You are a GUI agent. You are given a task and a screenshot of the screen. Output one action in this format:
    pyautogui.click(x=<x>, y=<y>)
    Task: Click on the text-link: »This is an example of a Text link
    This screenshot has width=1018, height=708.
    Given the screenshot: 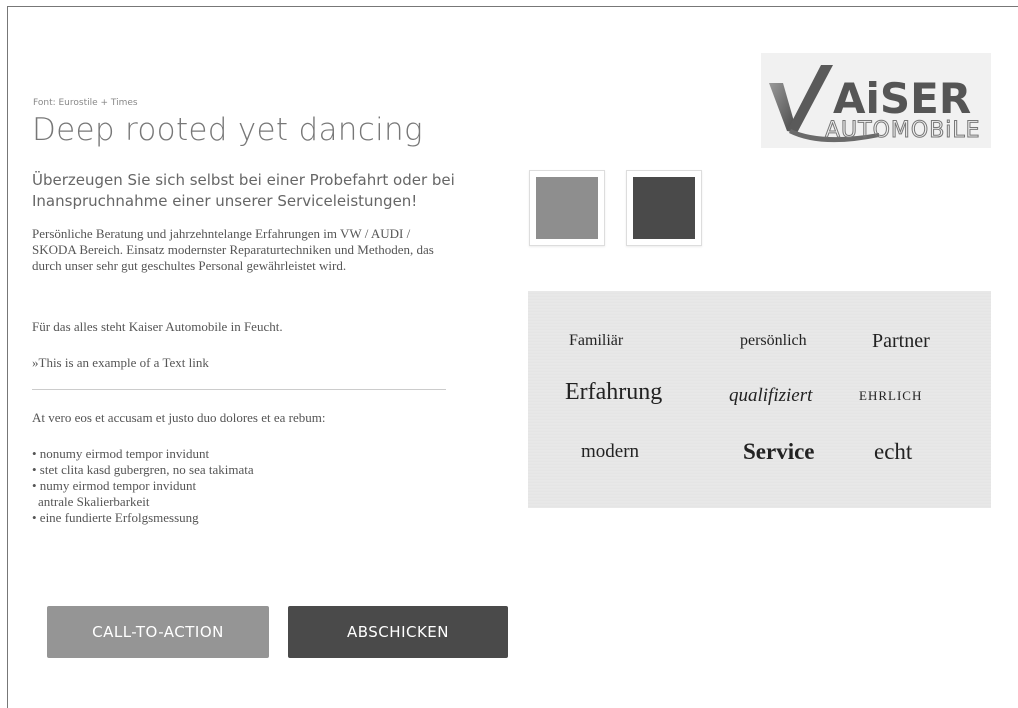 What is the action you would take?
    pyautogui.click(x=120, y=362)
    